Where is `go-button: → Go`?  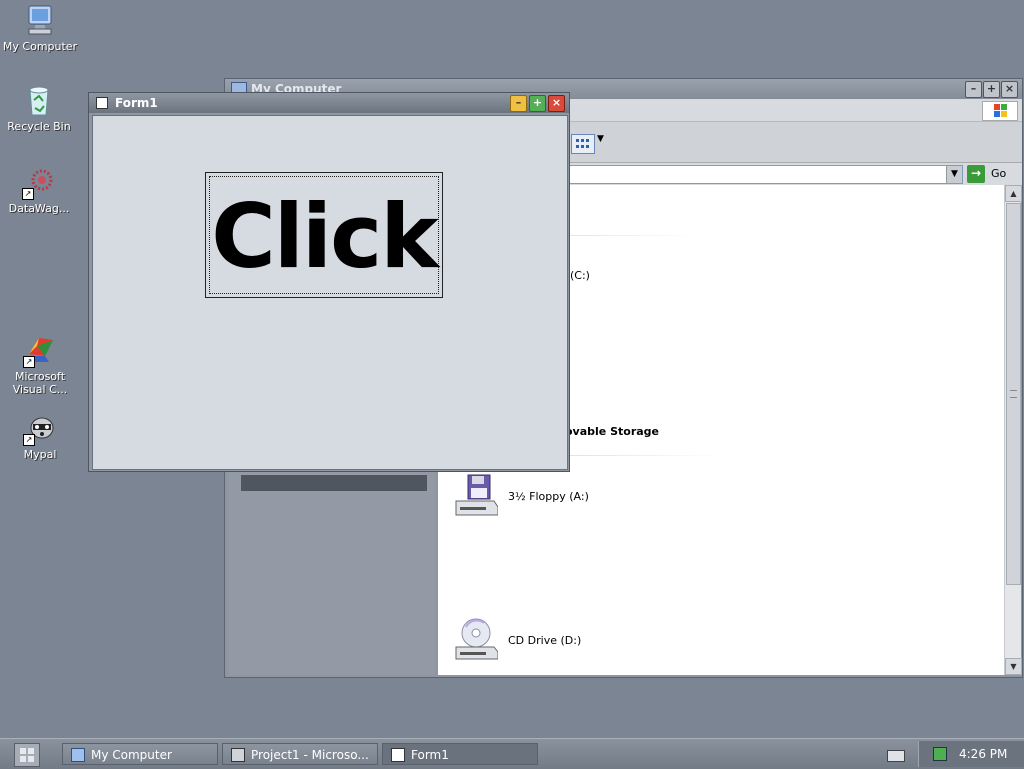 go-button: → Go is located at coordinates (991, 174).